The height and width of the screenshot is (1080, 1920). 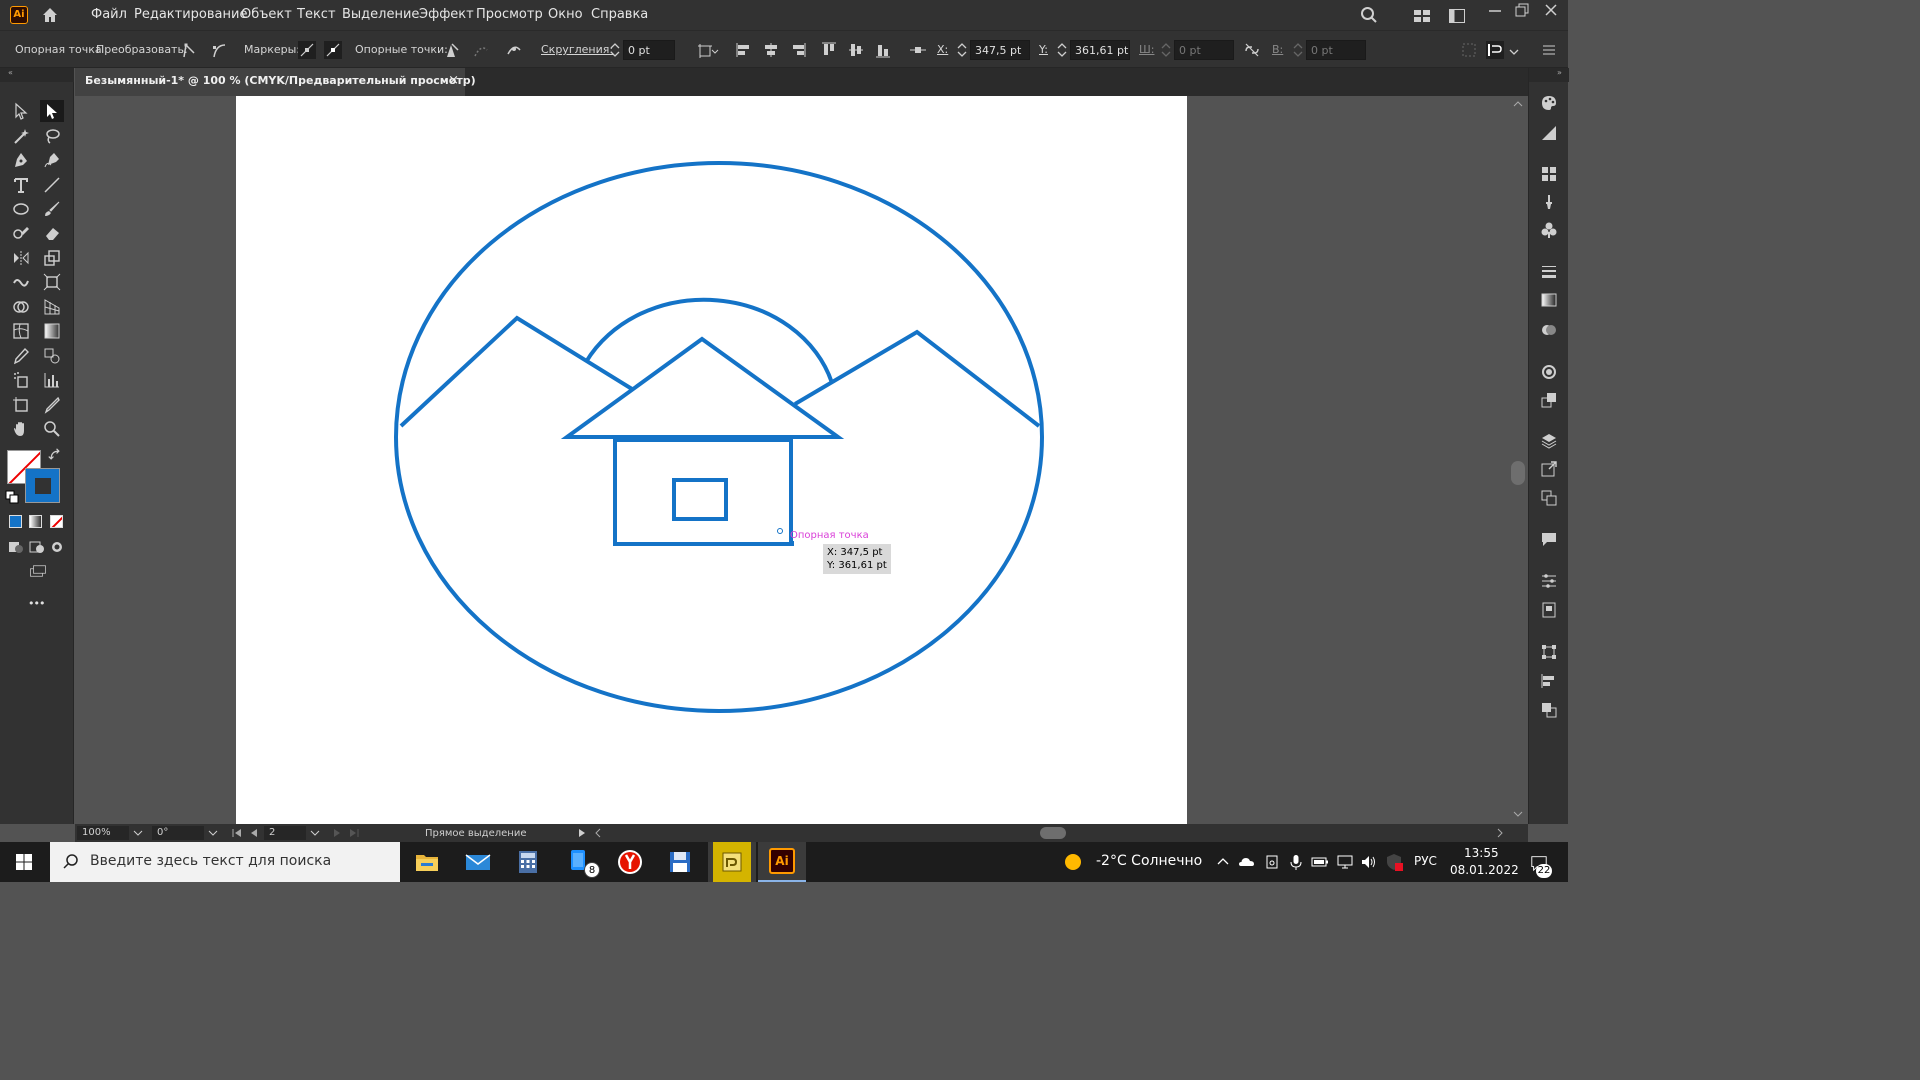 I want to click on graphic-styles-icon, so click(x=1549, y=400).